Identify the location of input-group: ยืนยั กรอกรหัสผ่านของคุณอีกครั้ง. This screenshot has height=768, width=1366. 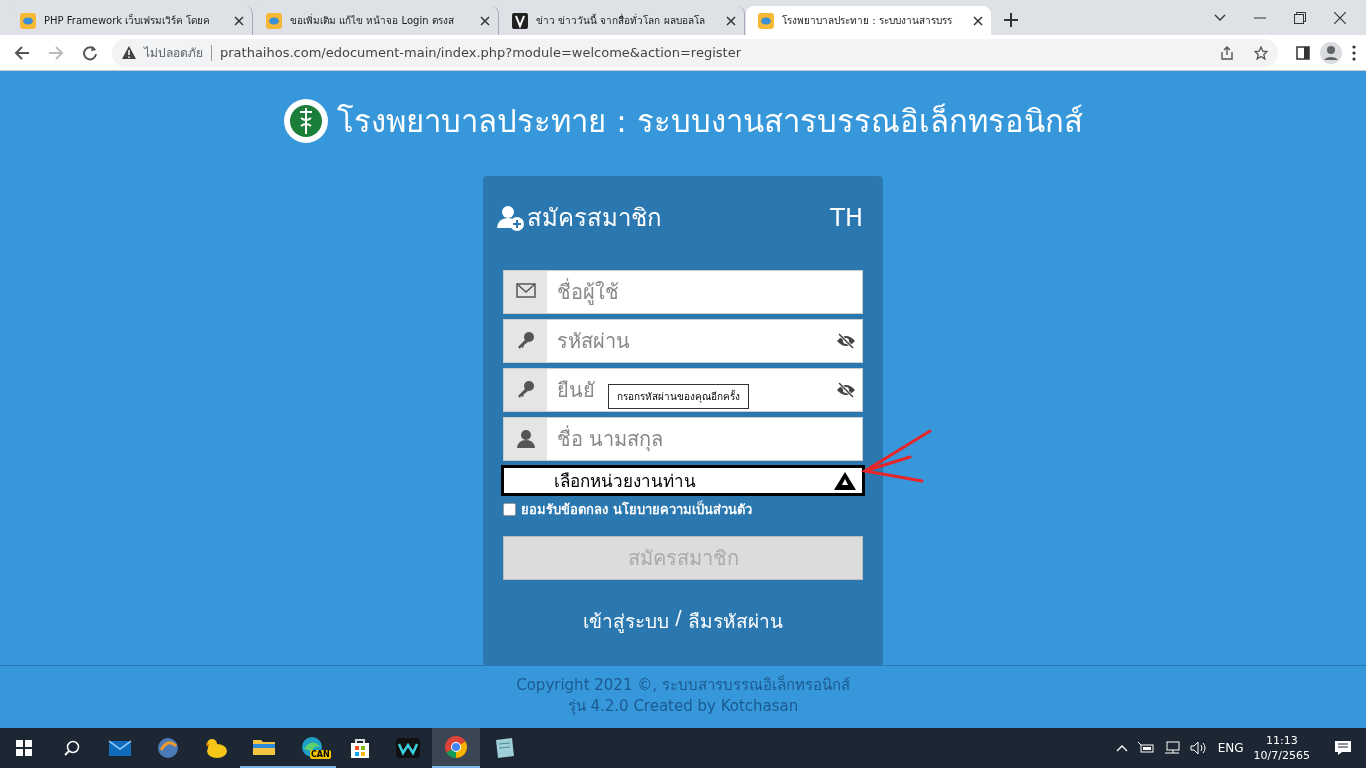
(683, 390).